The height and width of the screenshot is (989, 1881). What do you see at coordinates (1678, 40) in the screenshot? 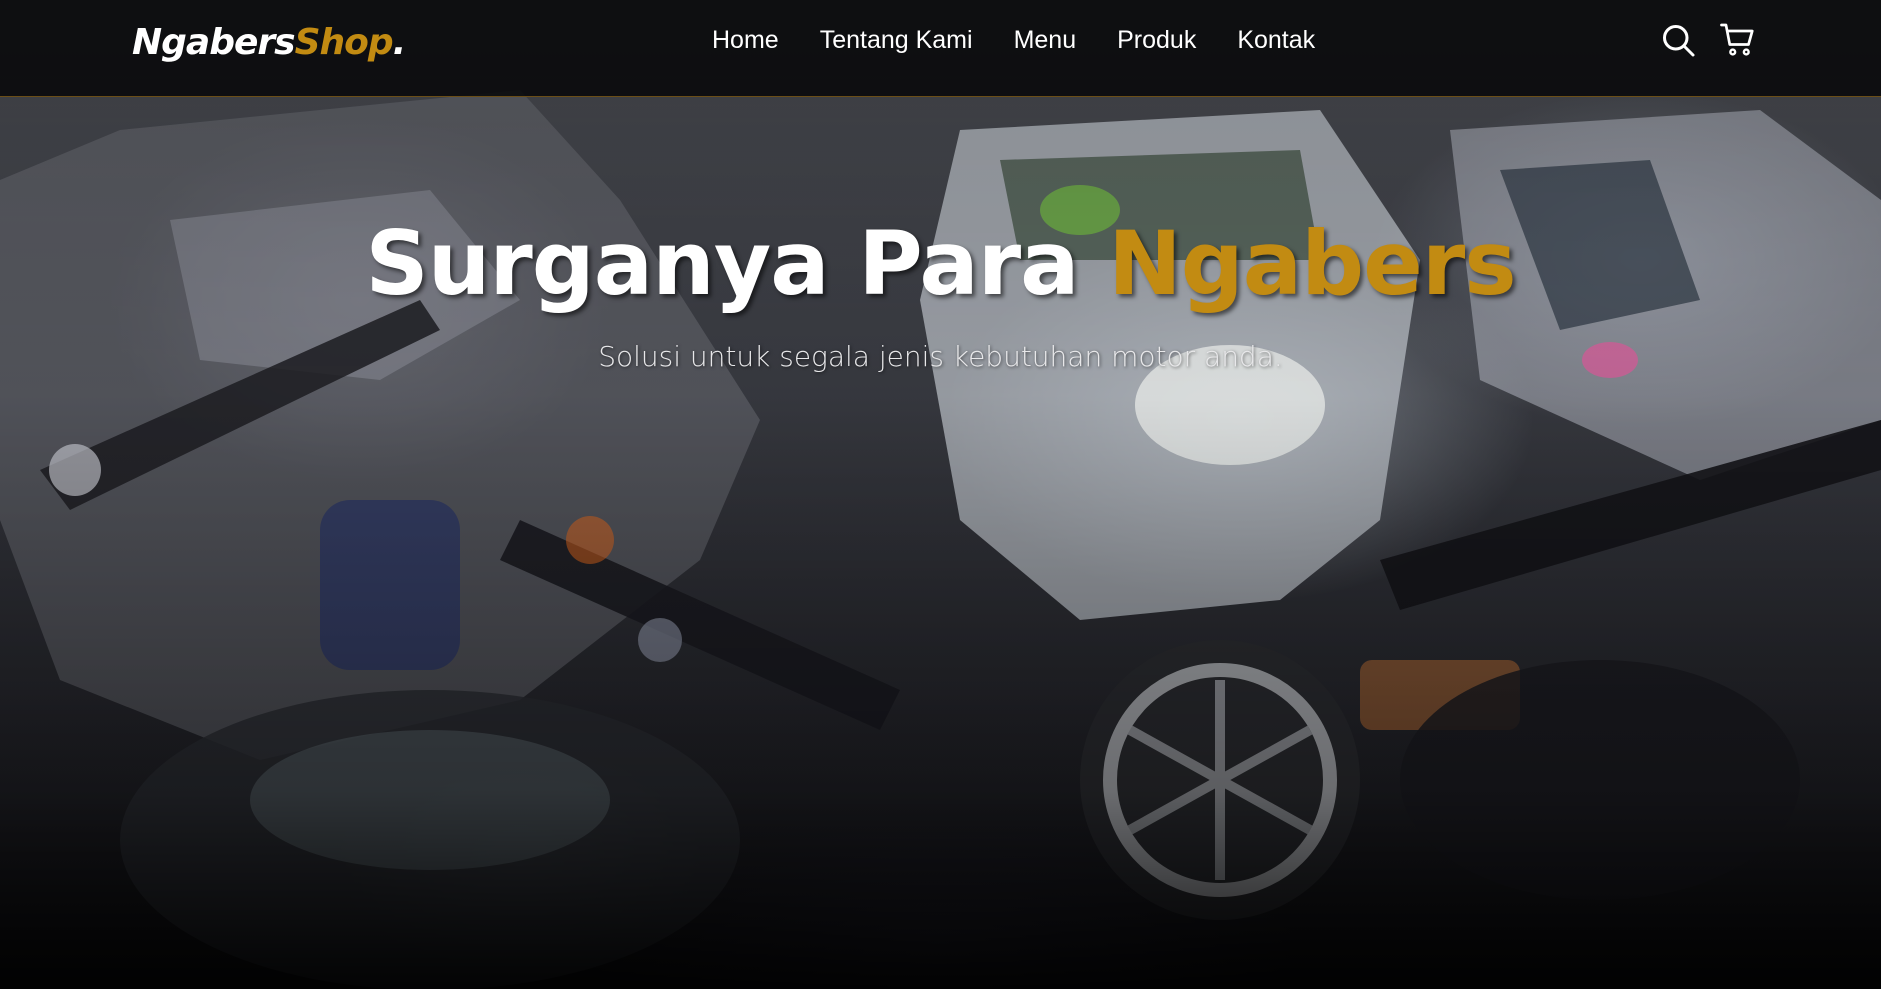
I see `search-icon` at bounding box center [1678, 40].